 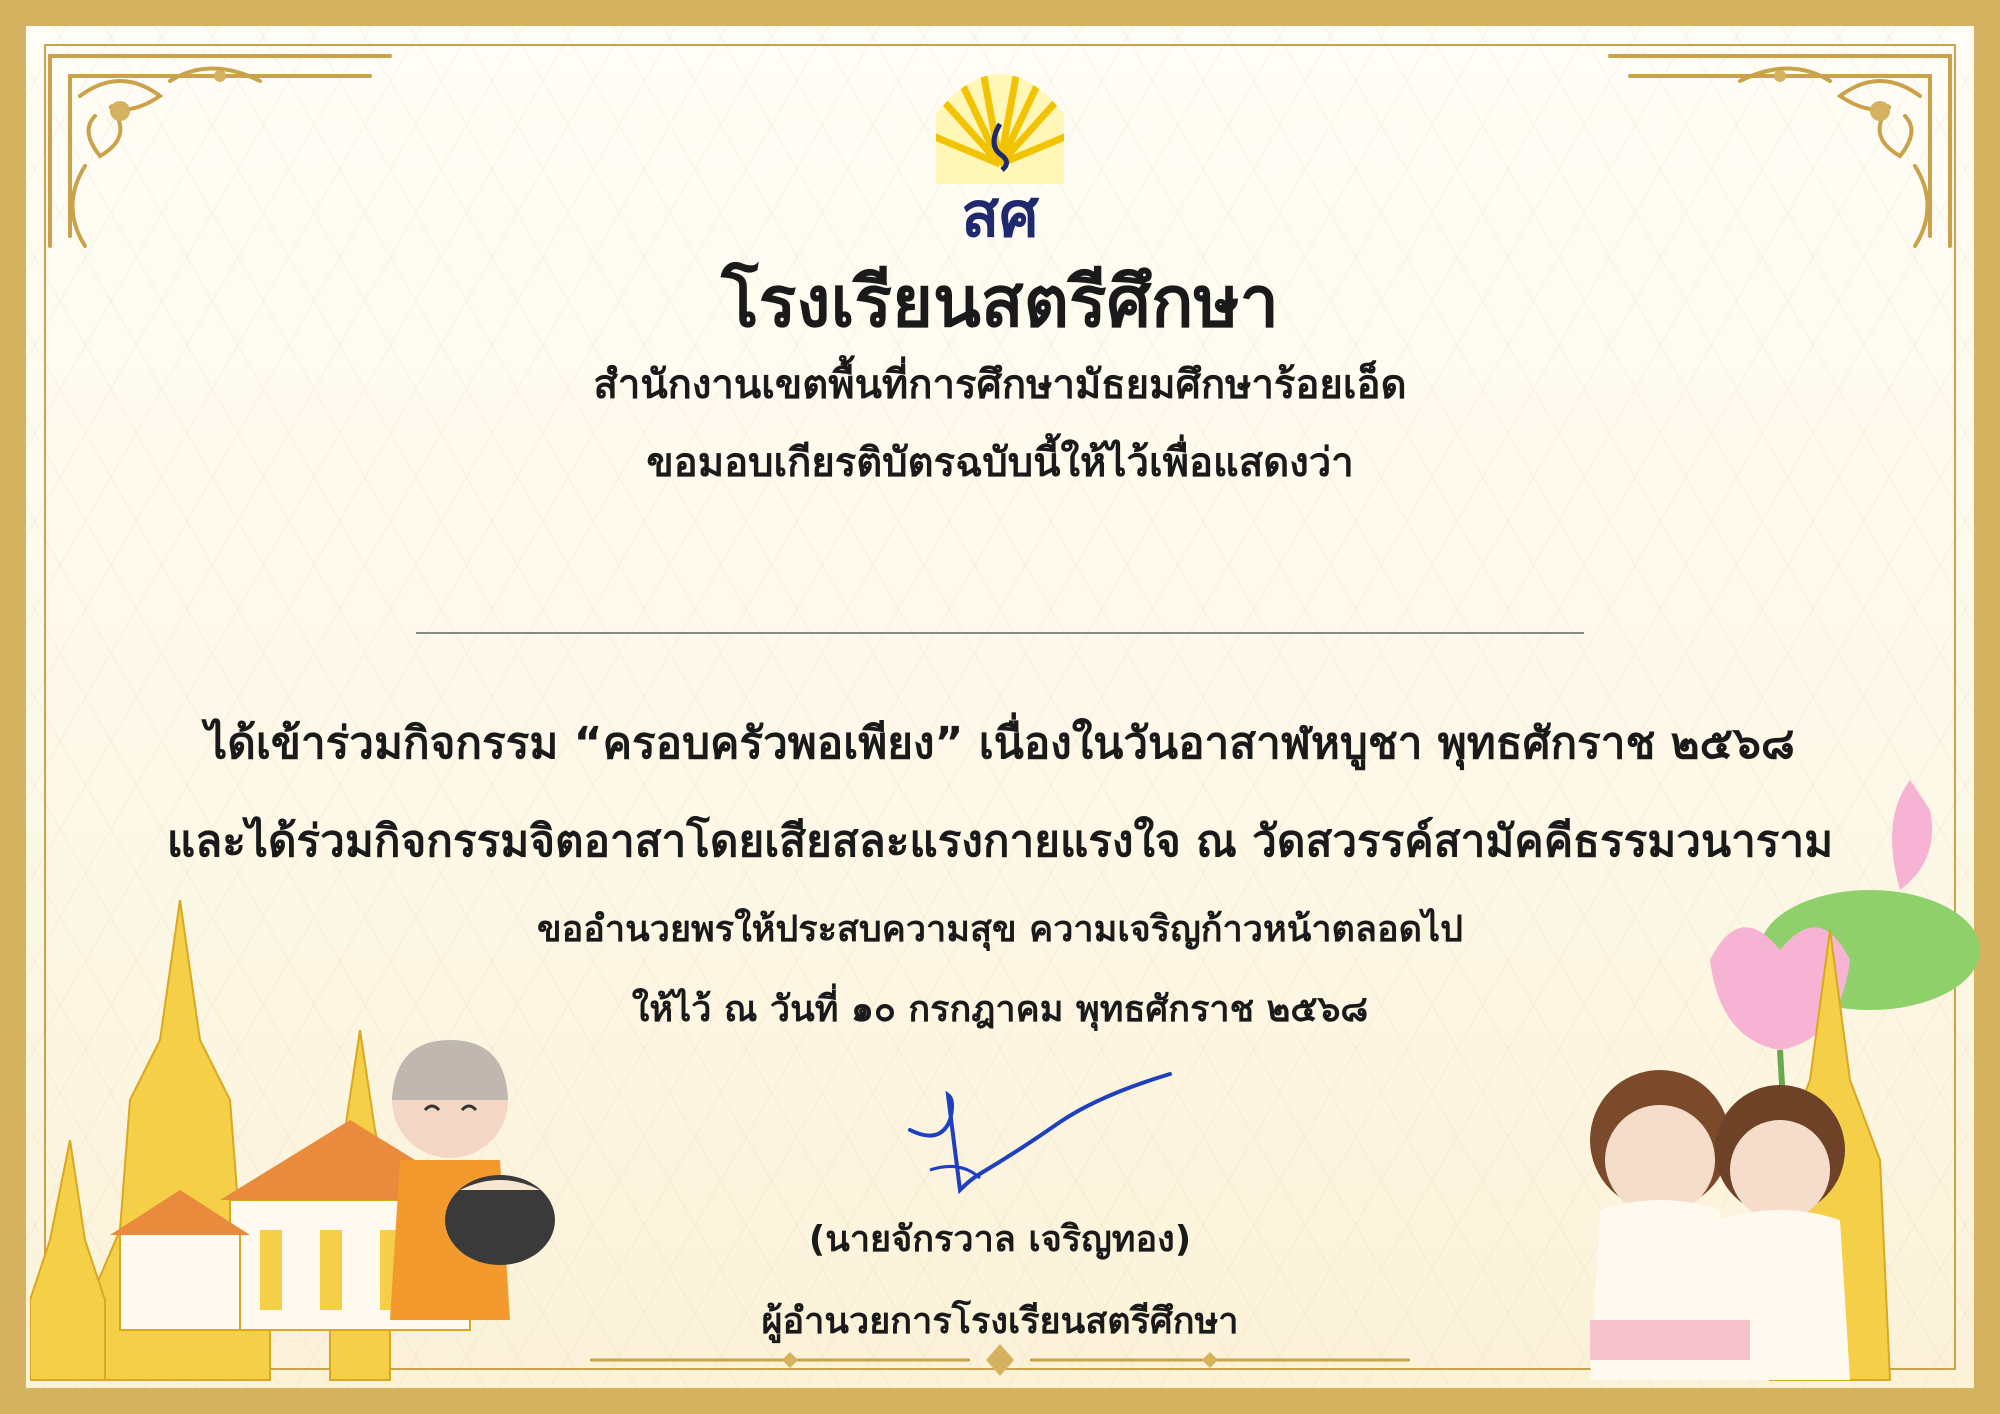 I want to click on lotus-children-illustration-icon, so click(x=1785, y=1080).